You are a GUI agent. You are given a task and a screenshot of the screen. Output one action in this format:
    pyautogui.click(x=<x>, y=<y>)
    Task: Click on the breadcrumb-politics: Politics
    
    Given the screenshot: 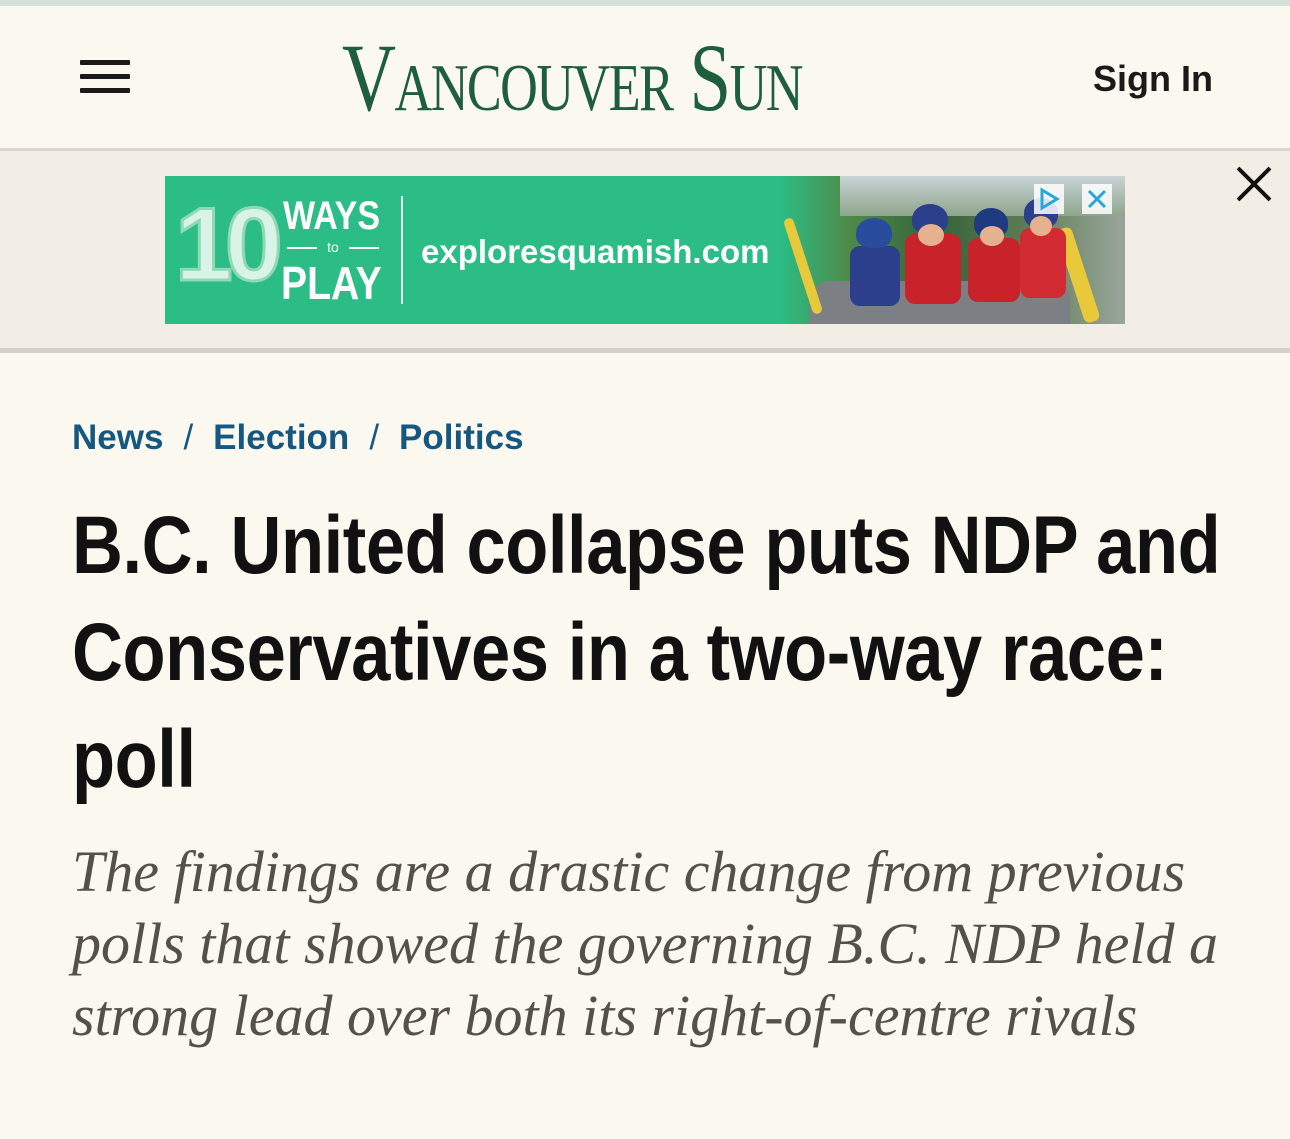 What is the action you would take?
    pyautogui.click(x=461, y=437)
    